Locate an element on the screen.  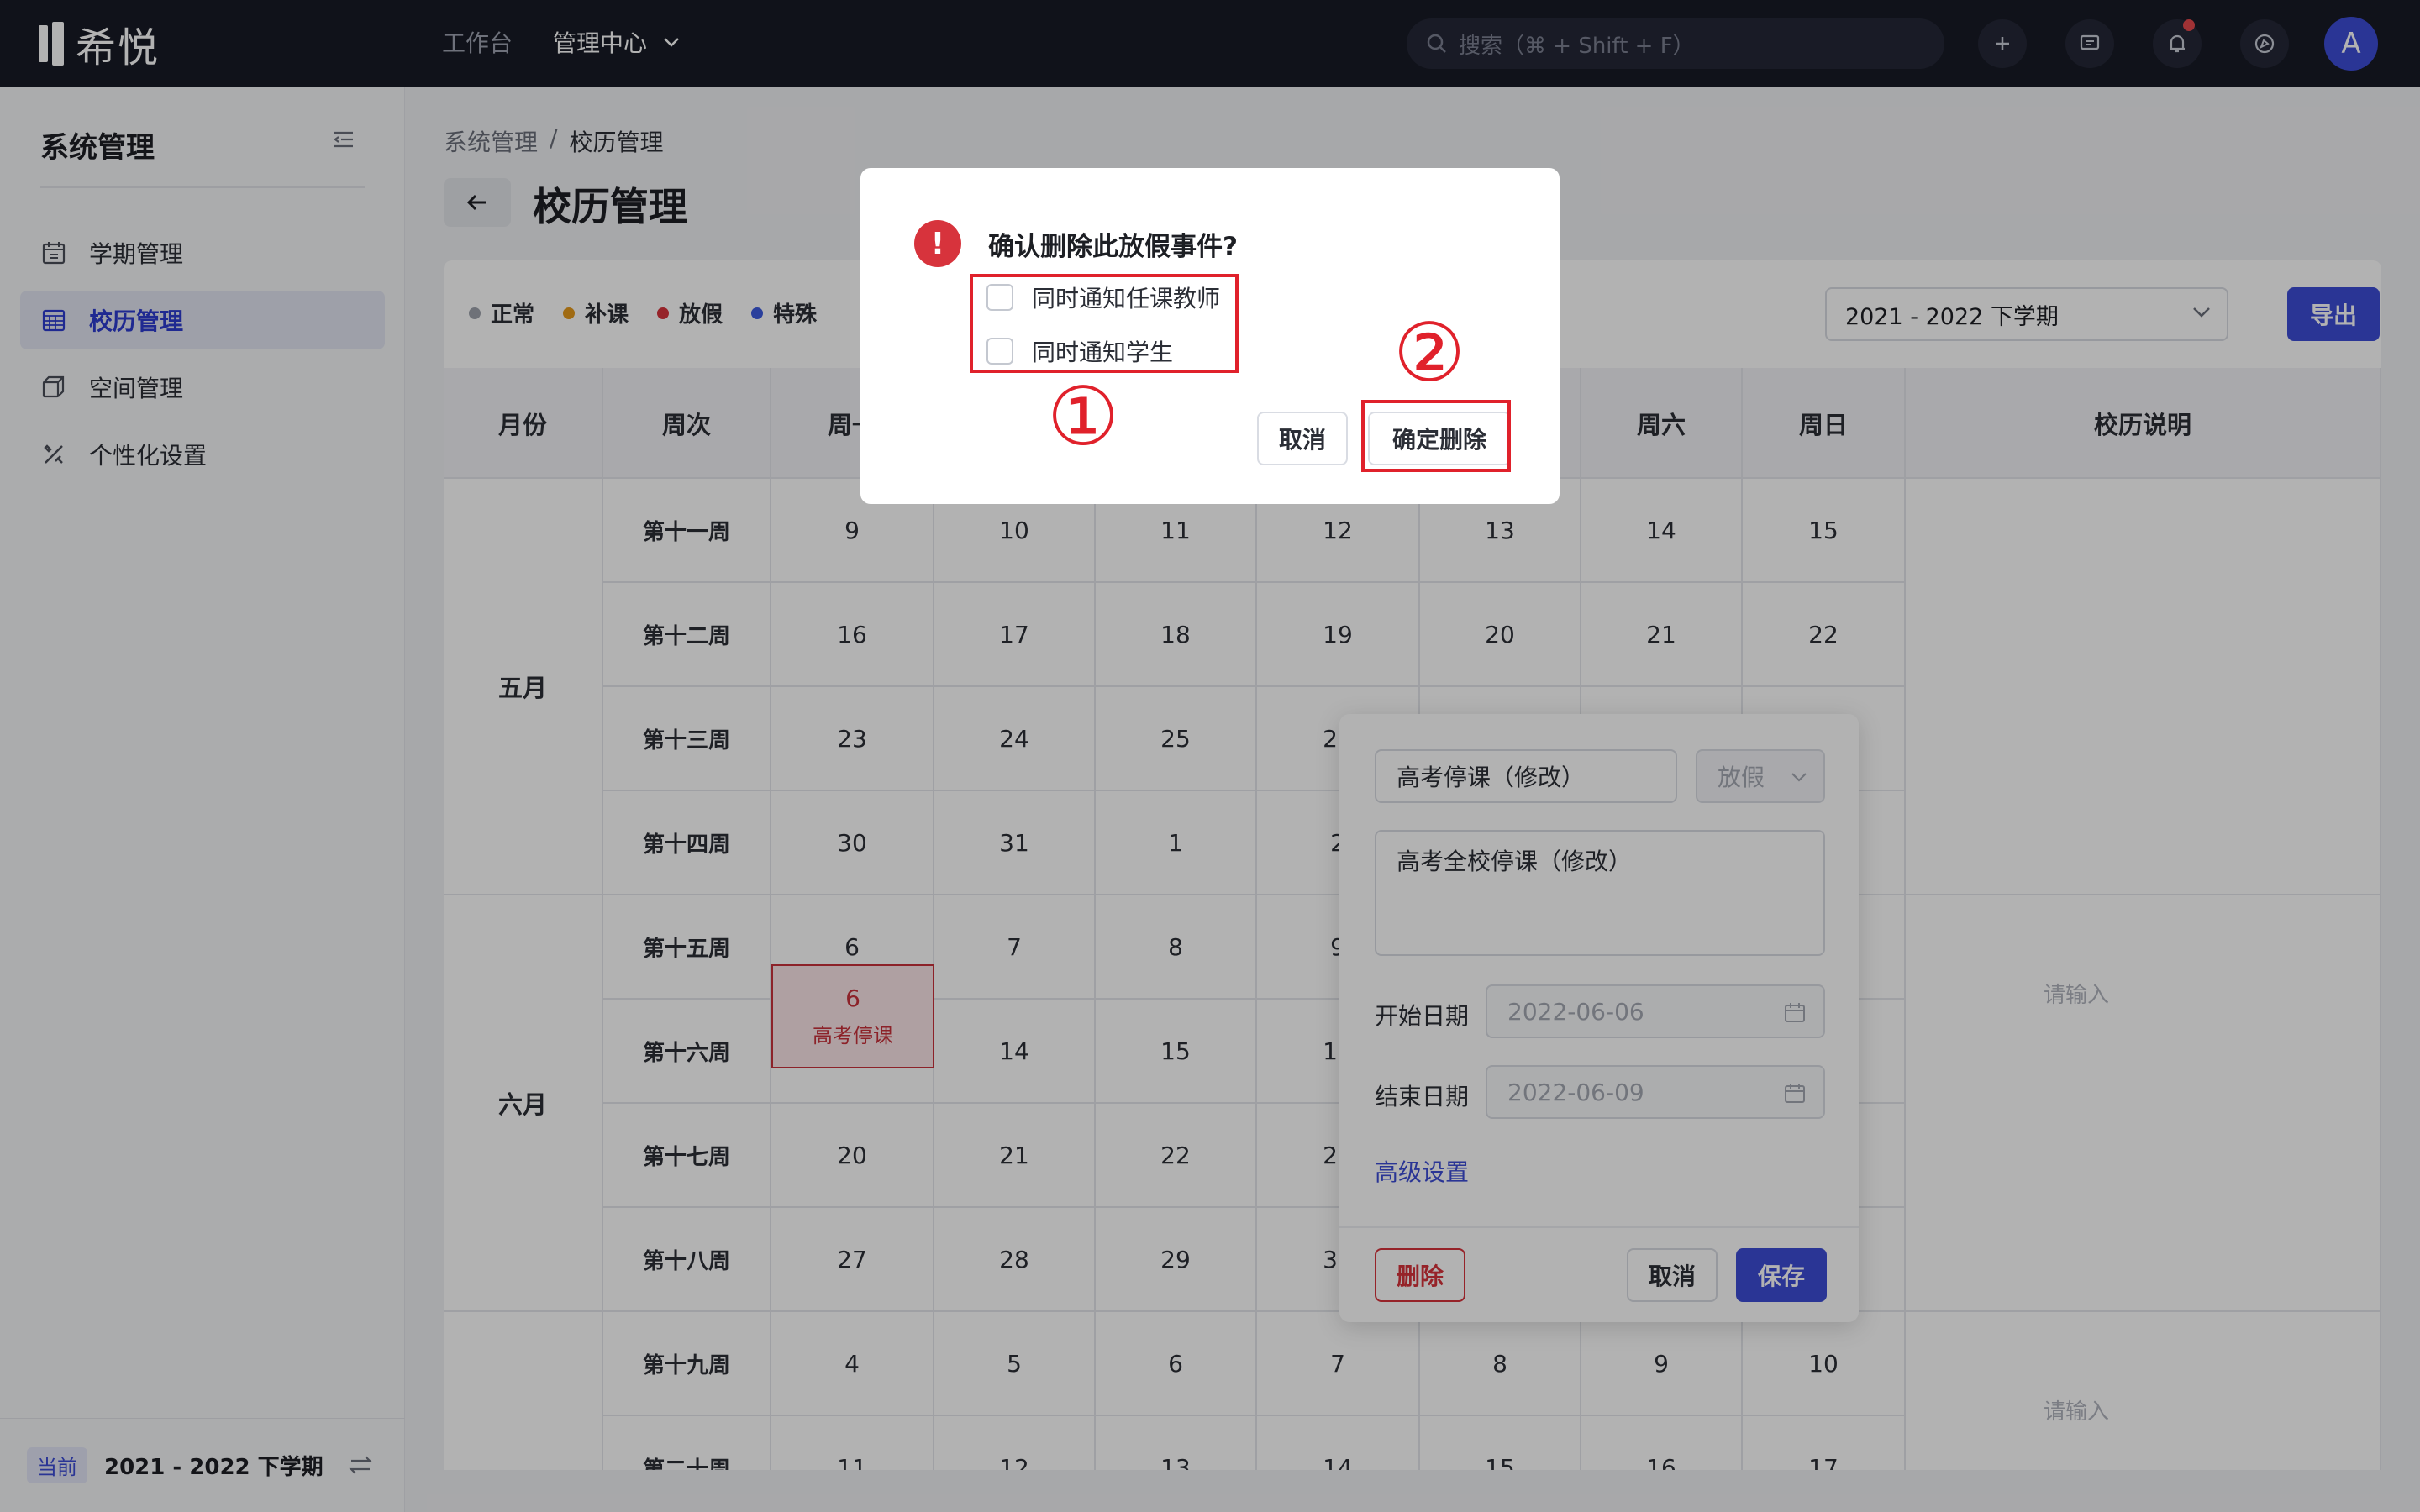
annotation-box-checkboxes is located at coordinates (1104, 323).